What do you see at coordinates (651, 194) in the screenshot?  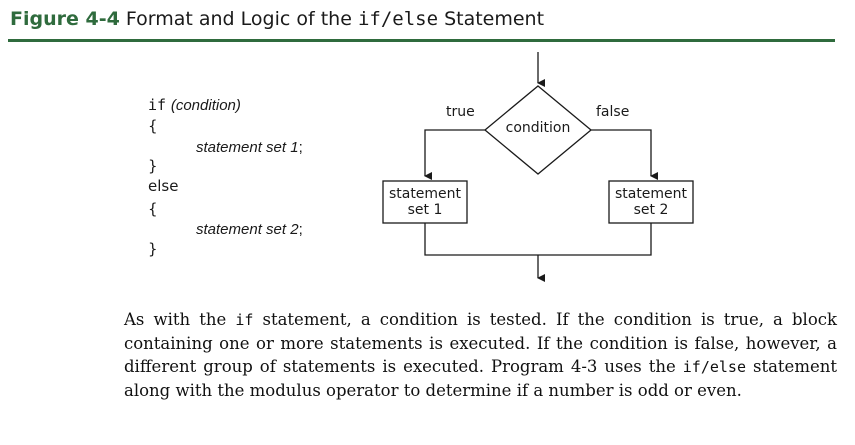 I see `statement-box-2-line1: statement` at bounding box center [651, 194].